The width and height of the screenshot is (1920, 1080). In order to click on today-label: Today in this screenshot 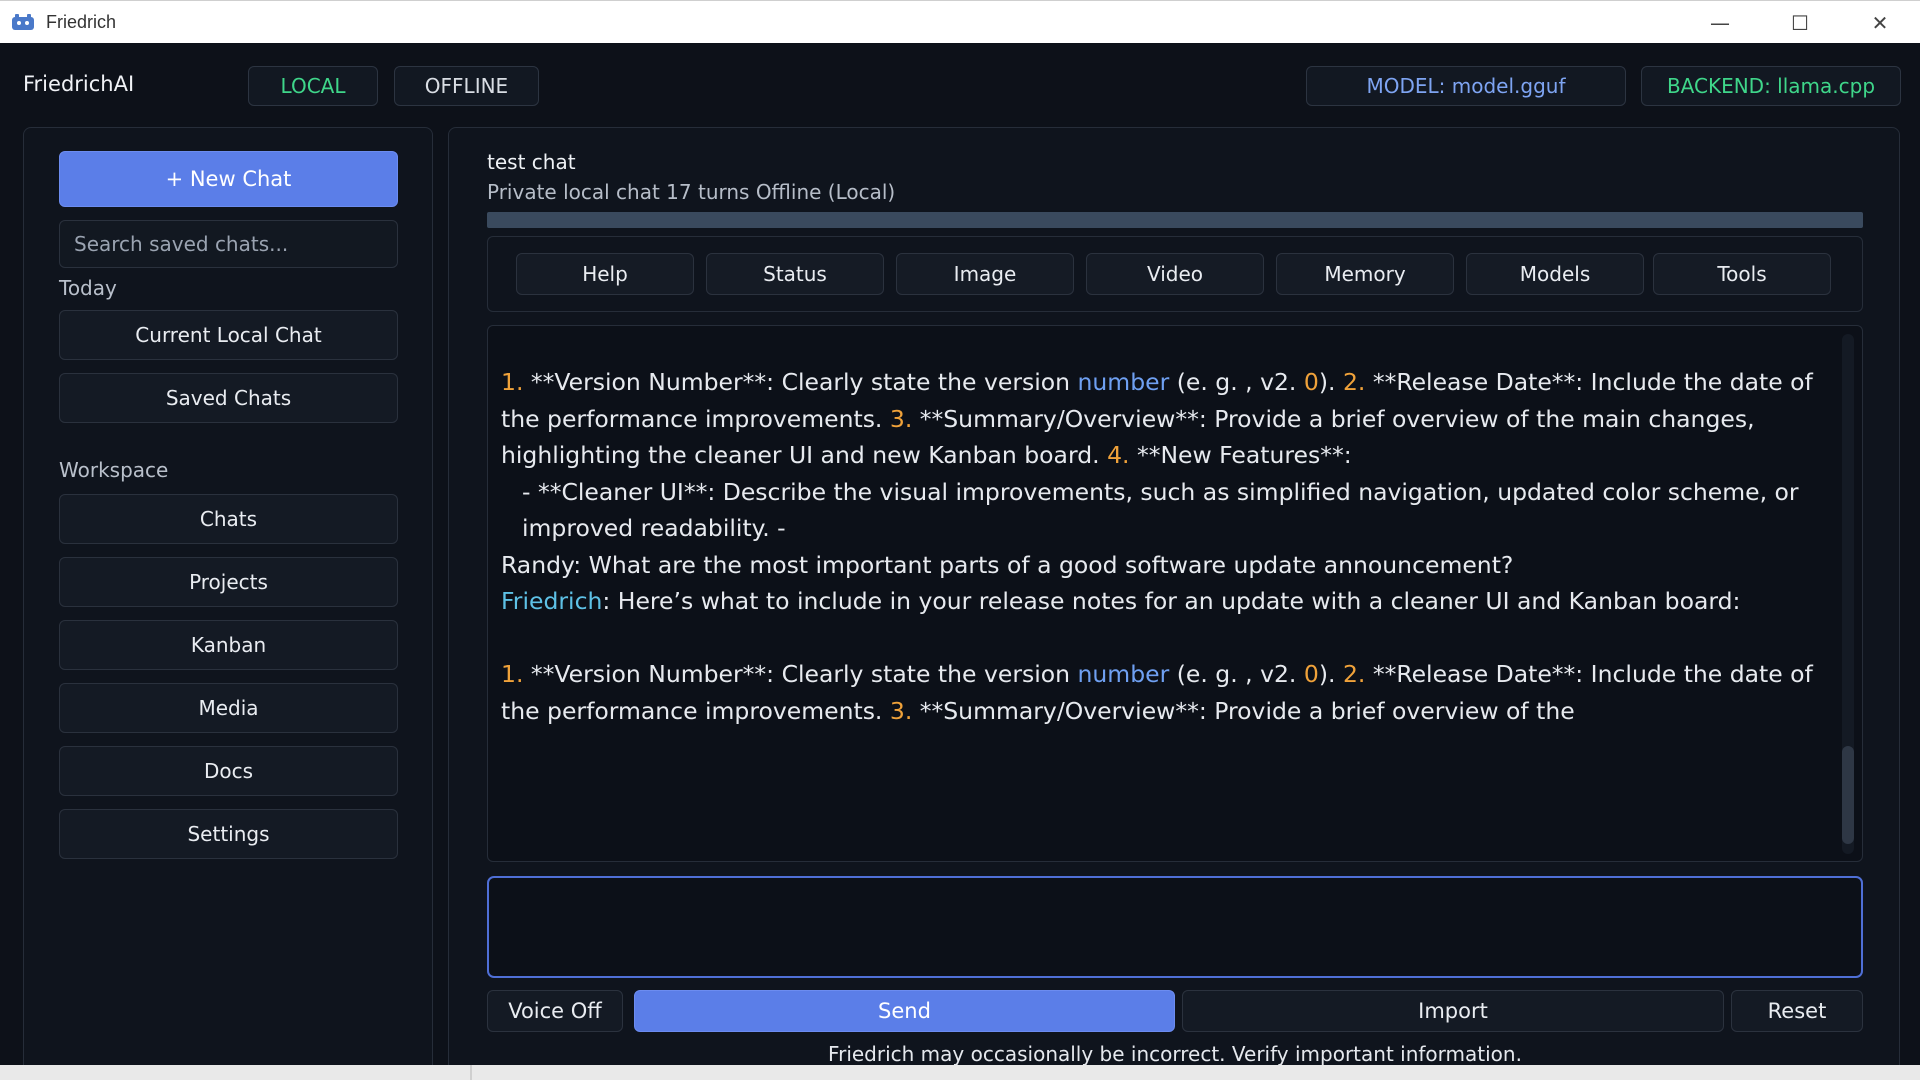, I will do `click(88, 288)`.